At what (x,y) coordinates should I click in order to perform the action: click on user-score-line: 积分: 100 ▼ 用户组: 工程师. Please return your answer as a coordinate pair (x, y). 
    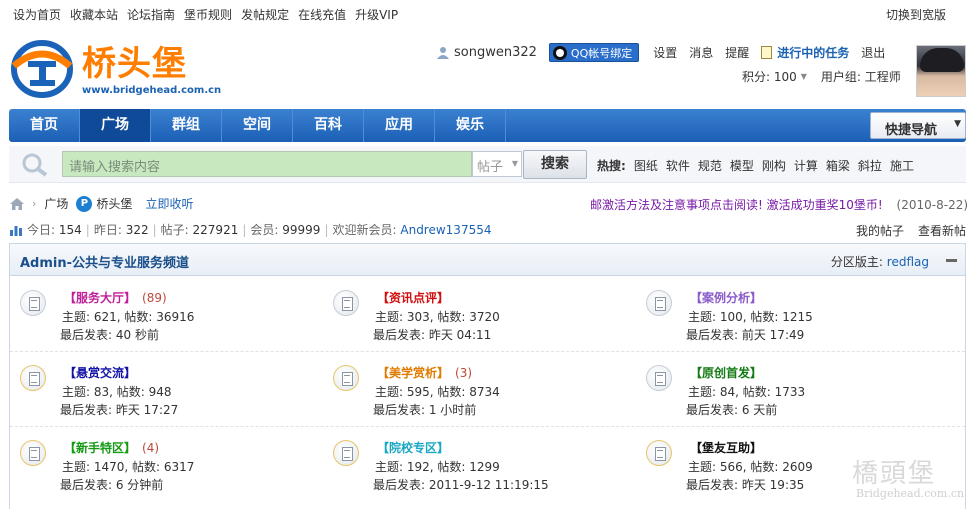
    Looking at the image, I should click on (821, 76).